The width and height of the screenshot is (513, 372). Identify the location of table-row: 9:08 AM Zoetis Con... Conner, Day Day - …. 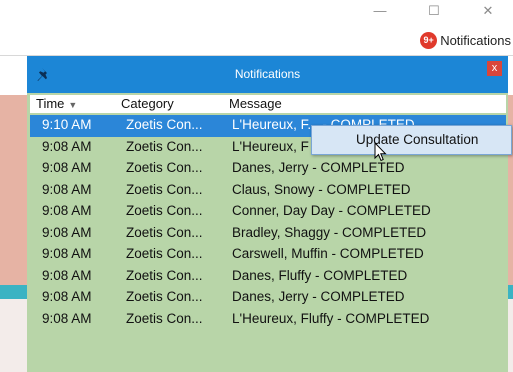
(268, 212).